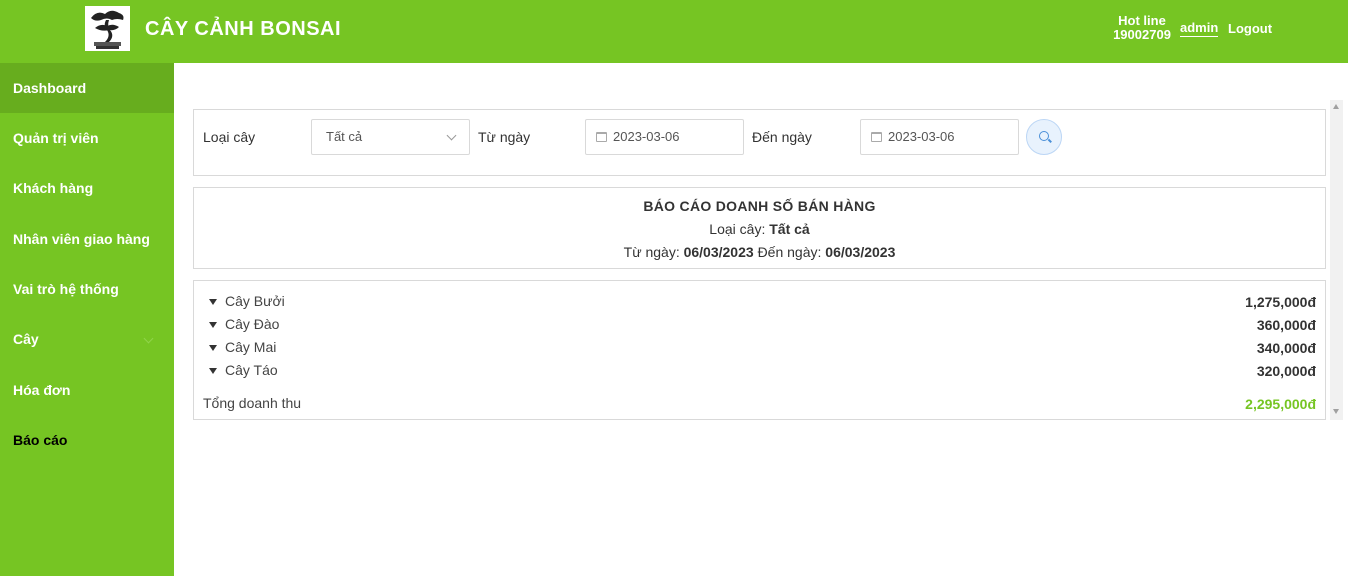  What do you see at coordinates (42, 390) in the screenshot?
I see `sidebar-item-label: Hóa đơn` at bounding box center [42, 390].